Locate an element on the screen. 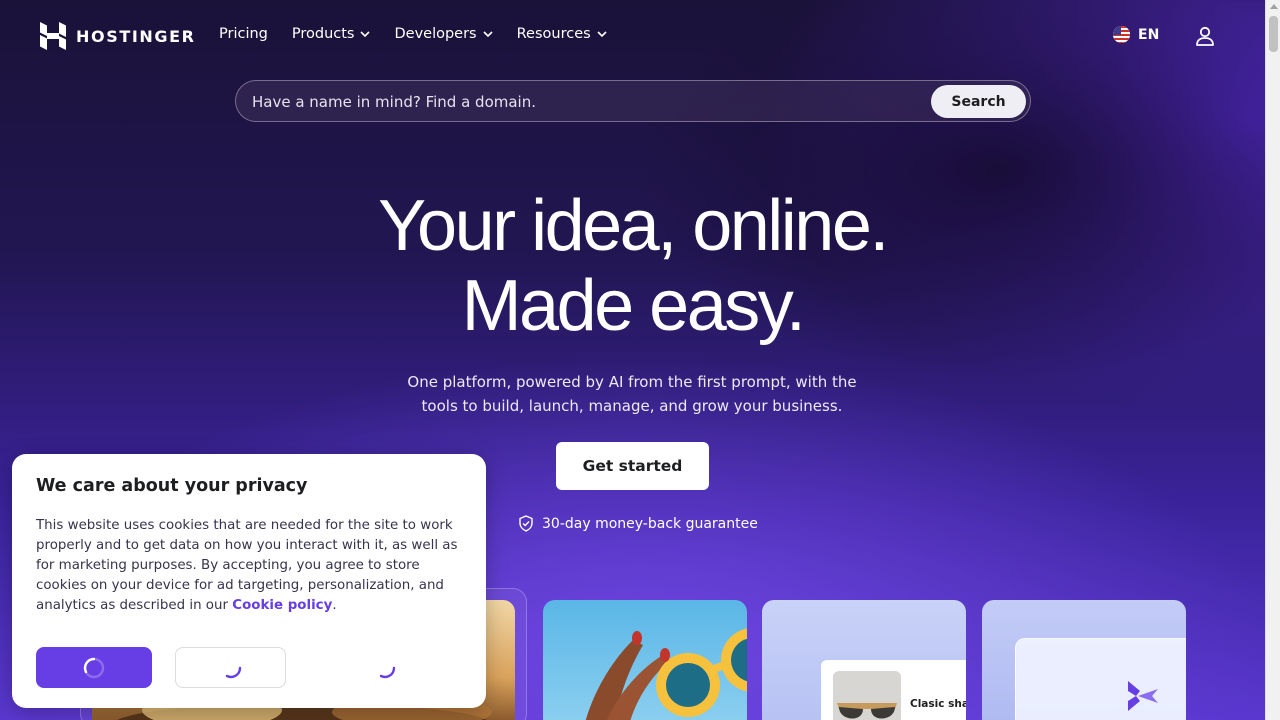 The width and height of the screenshot is (1280, 720). nav-pricing: Pricing is located at coordinates (243, 34).